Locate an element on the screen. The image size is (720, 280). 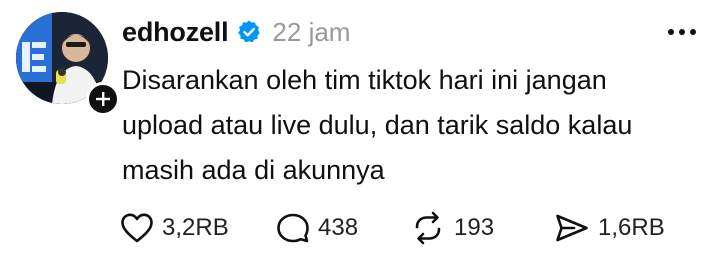
plus-icon is located at coordinates (103, 99).